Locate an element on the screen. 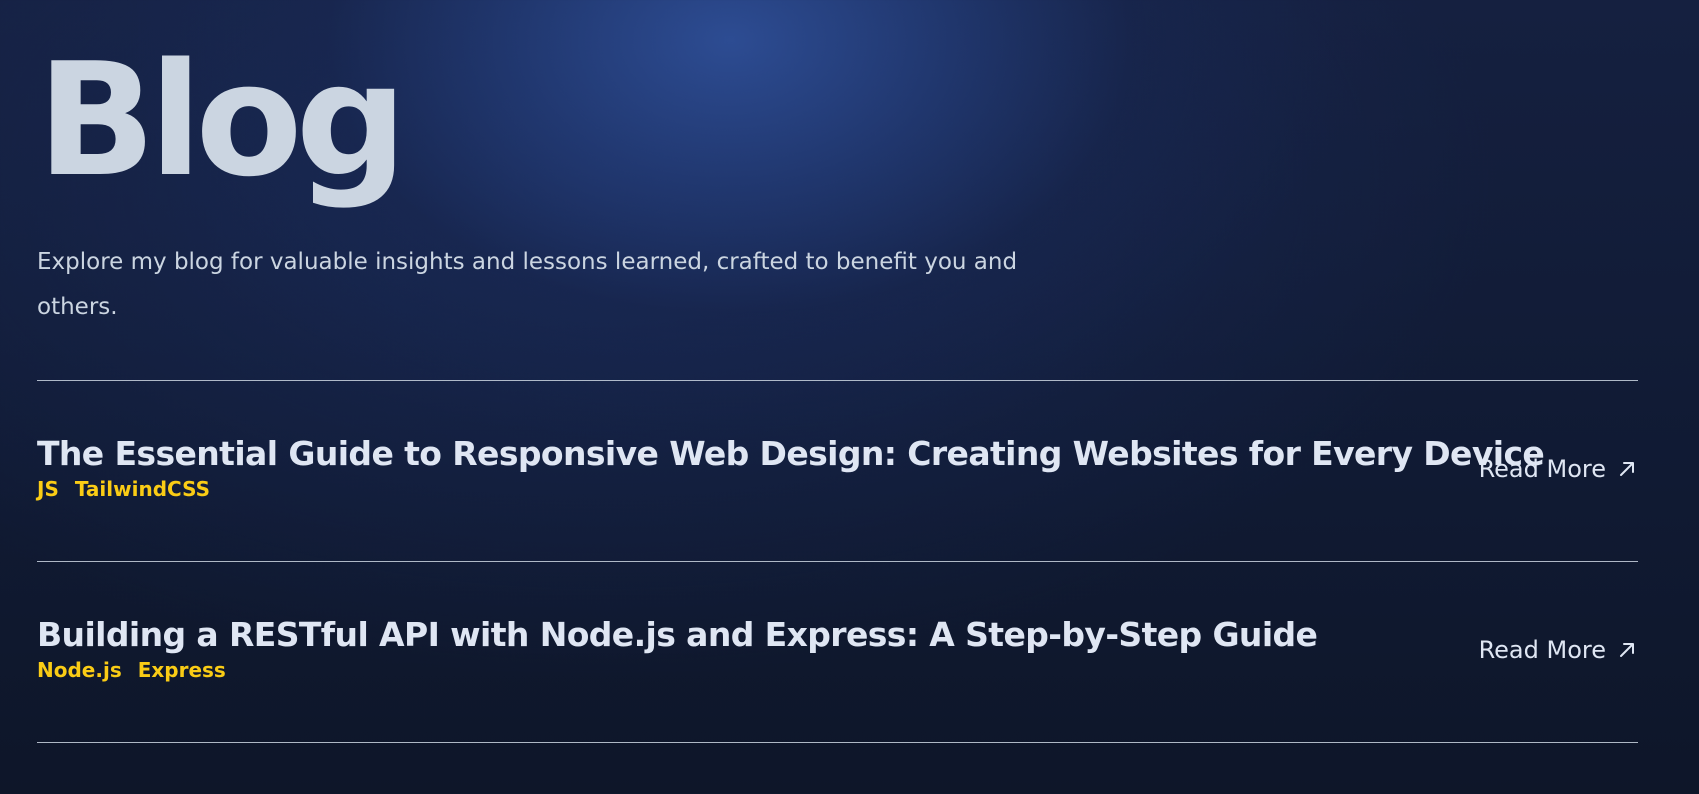 The image size is (1699, 794). post-tag: JS is located at coordinates (48, 489).